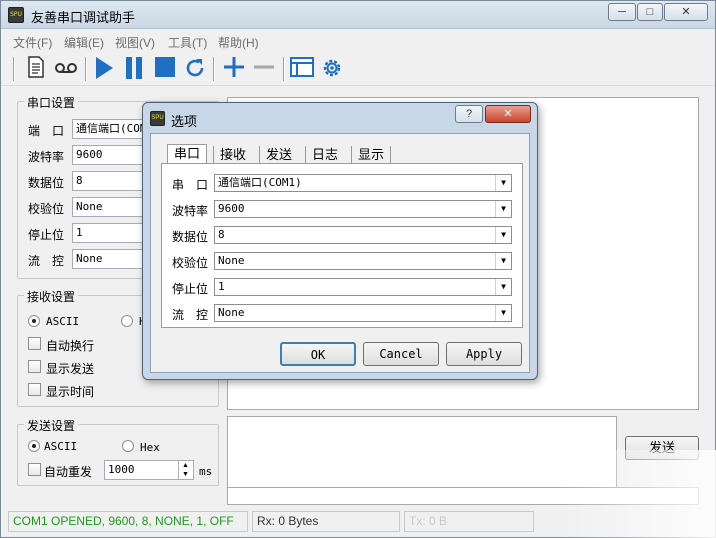 This screenshot has height=538, width=716. I want to click on auto-wrap-checkbox, so click(34, 343).